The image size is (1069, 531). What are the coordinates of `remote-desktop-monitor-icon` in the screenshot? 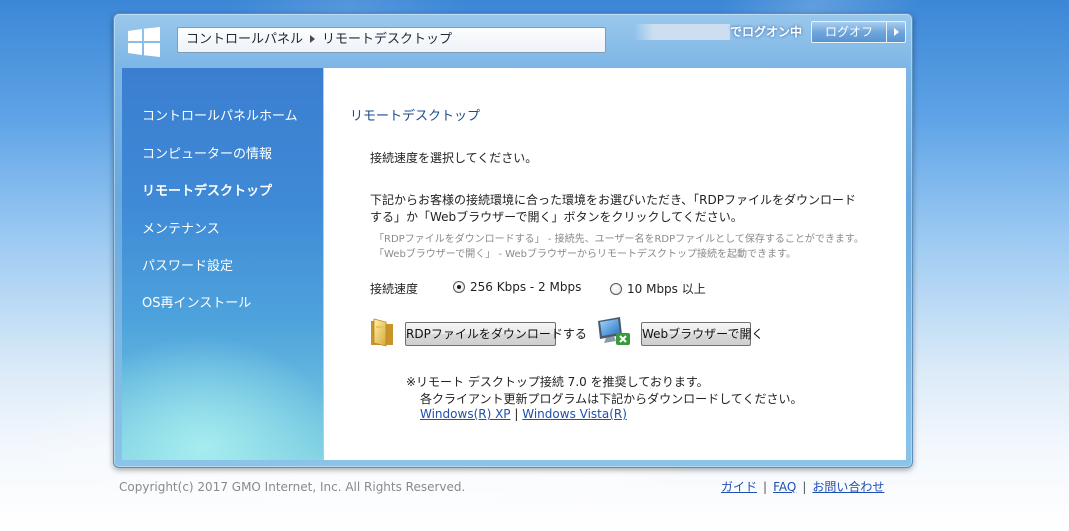 It's located at (614, 331).